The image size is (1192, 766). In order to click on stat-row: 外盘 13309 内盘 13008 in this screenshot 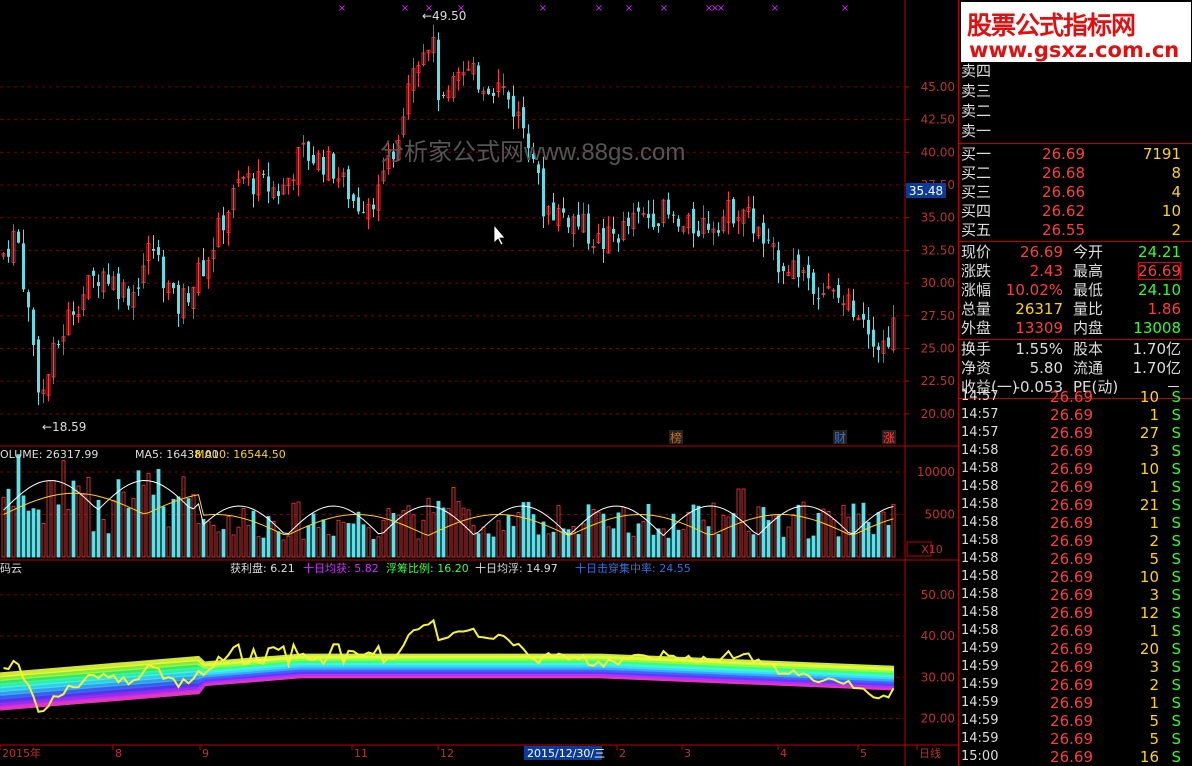, I will do `click(1076, 328)`.